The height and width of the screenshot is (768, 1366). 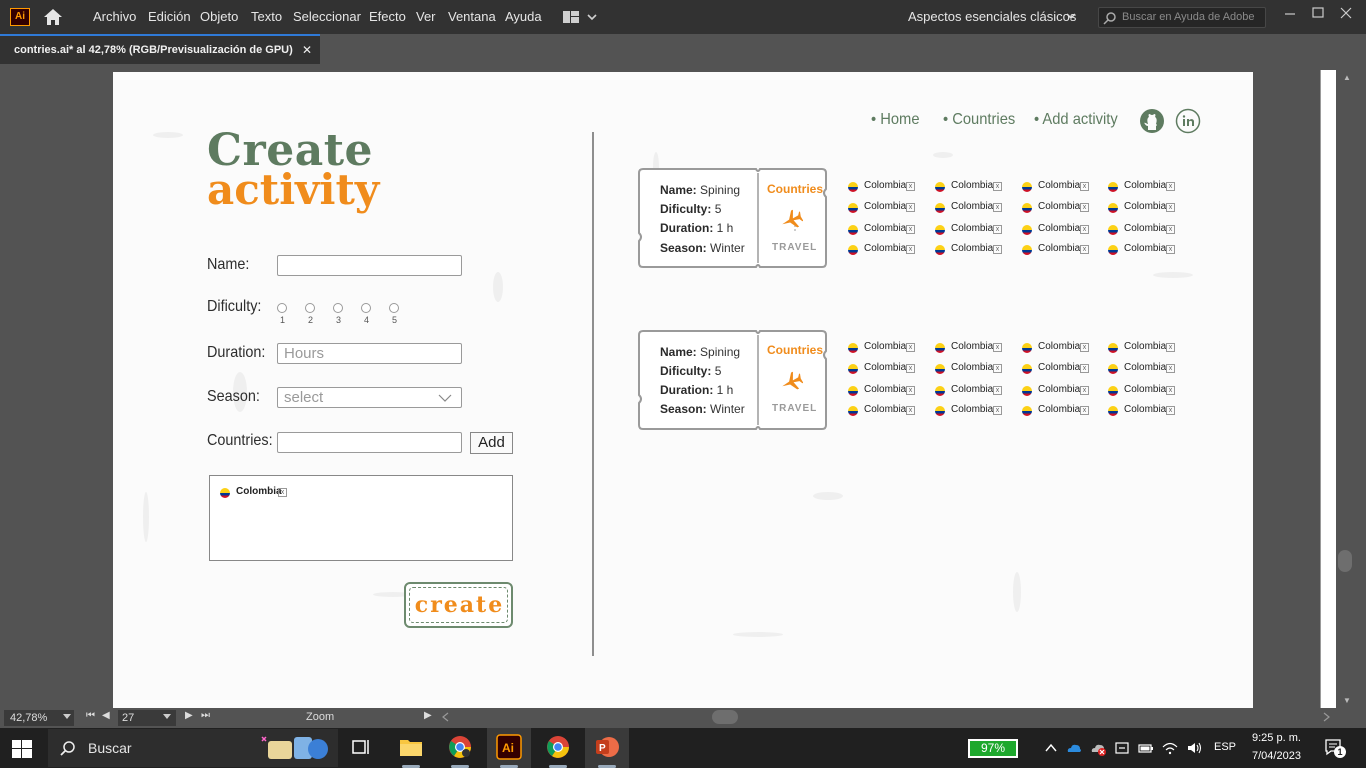 What do you see at coordinates (1347, 700) in the screenshot?
I see `scroll-down-icon: ▼` at bounding box center [1347, 700].